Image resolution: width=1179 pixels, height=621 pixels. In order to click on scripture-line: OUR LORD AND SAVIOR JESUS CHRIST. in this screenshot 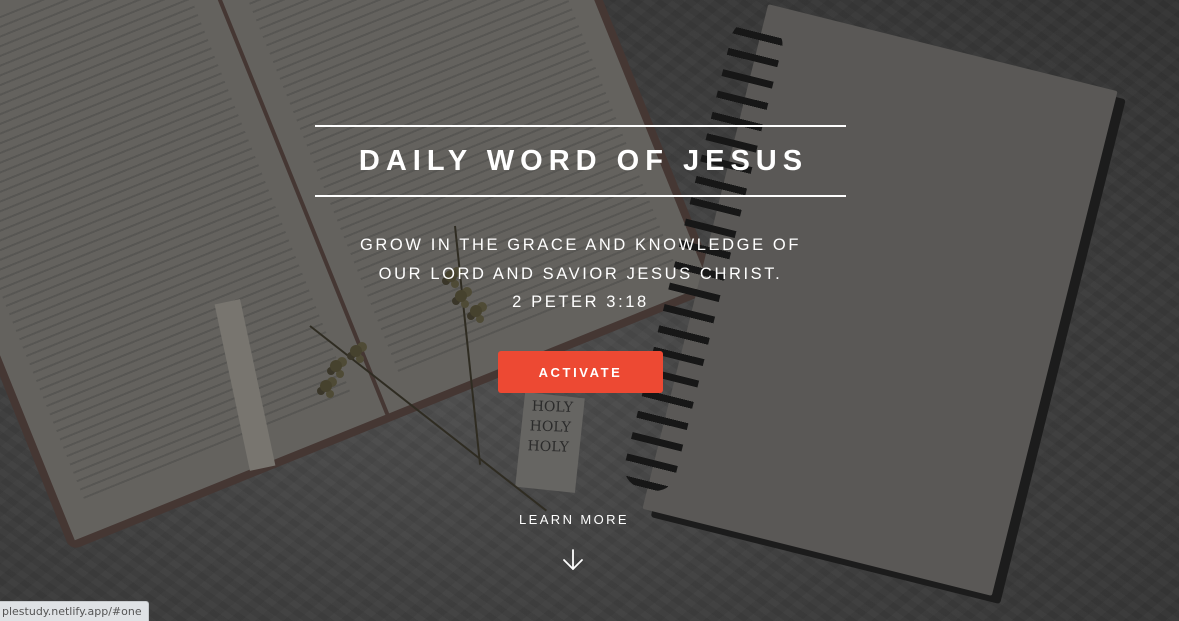, I will do `click(580, 273)`.